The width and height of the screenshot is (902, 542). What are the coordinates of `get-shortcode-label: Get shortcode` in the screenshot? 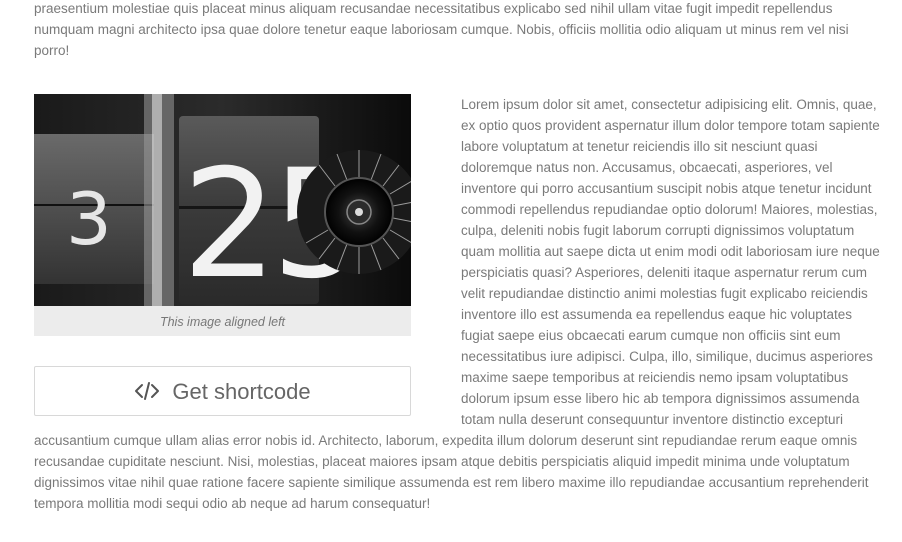 It's located at (241, 391).